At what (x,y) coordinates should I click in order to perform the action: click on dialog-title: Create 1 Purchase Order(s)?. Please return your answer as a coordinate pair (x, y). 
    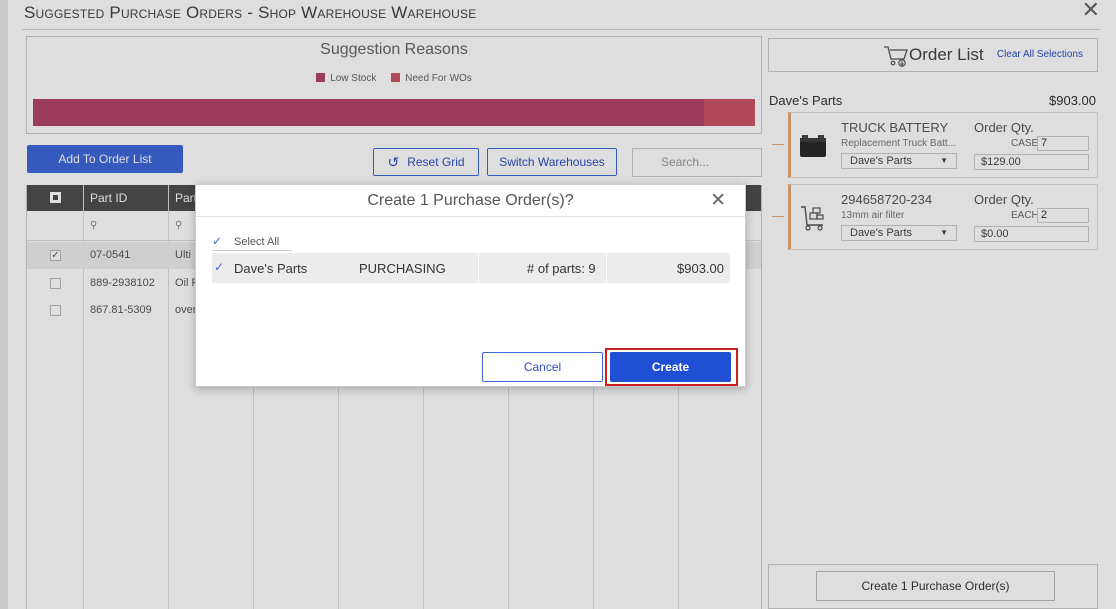
    Looking at the image, I should click on (470, 200).